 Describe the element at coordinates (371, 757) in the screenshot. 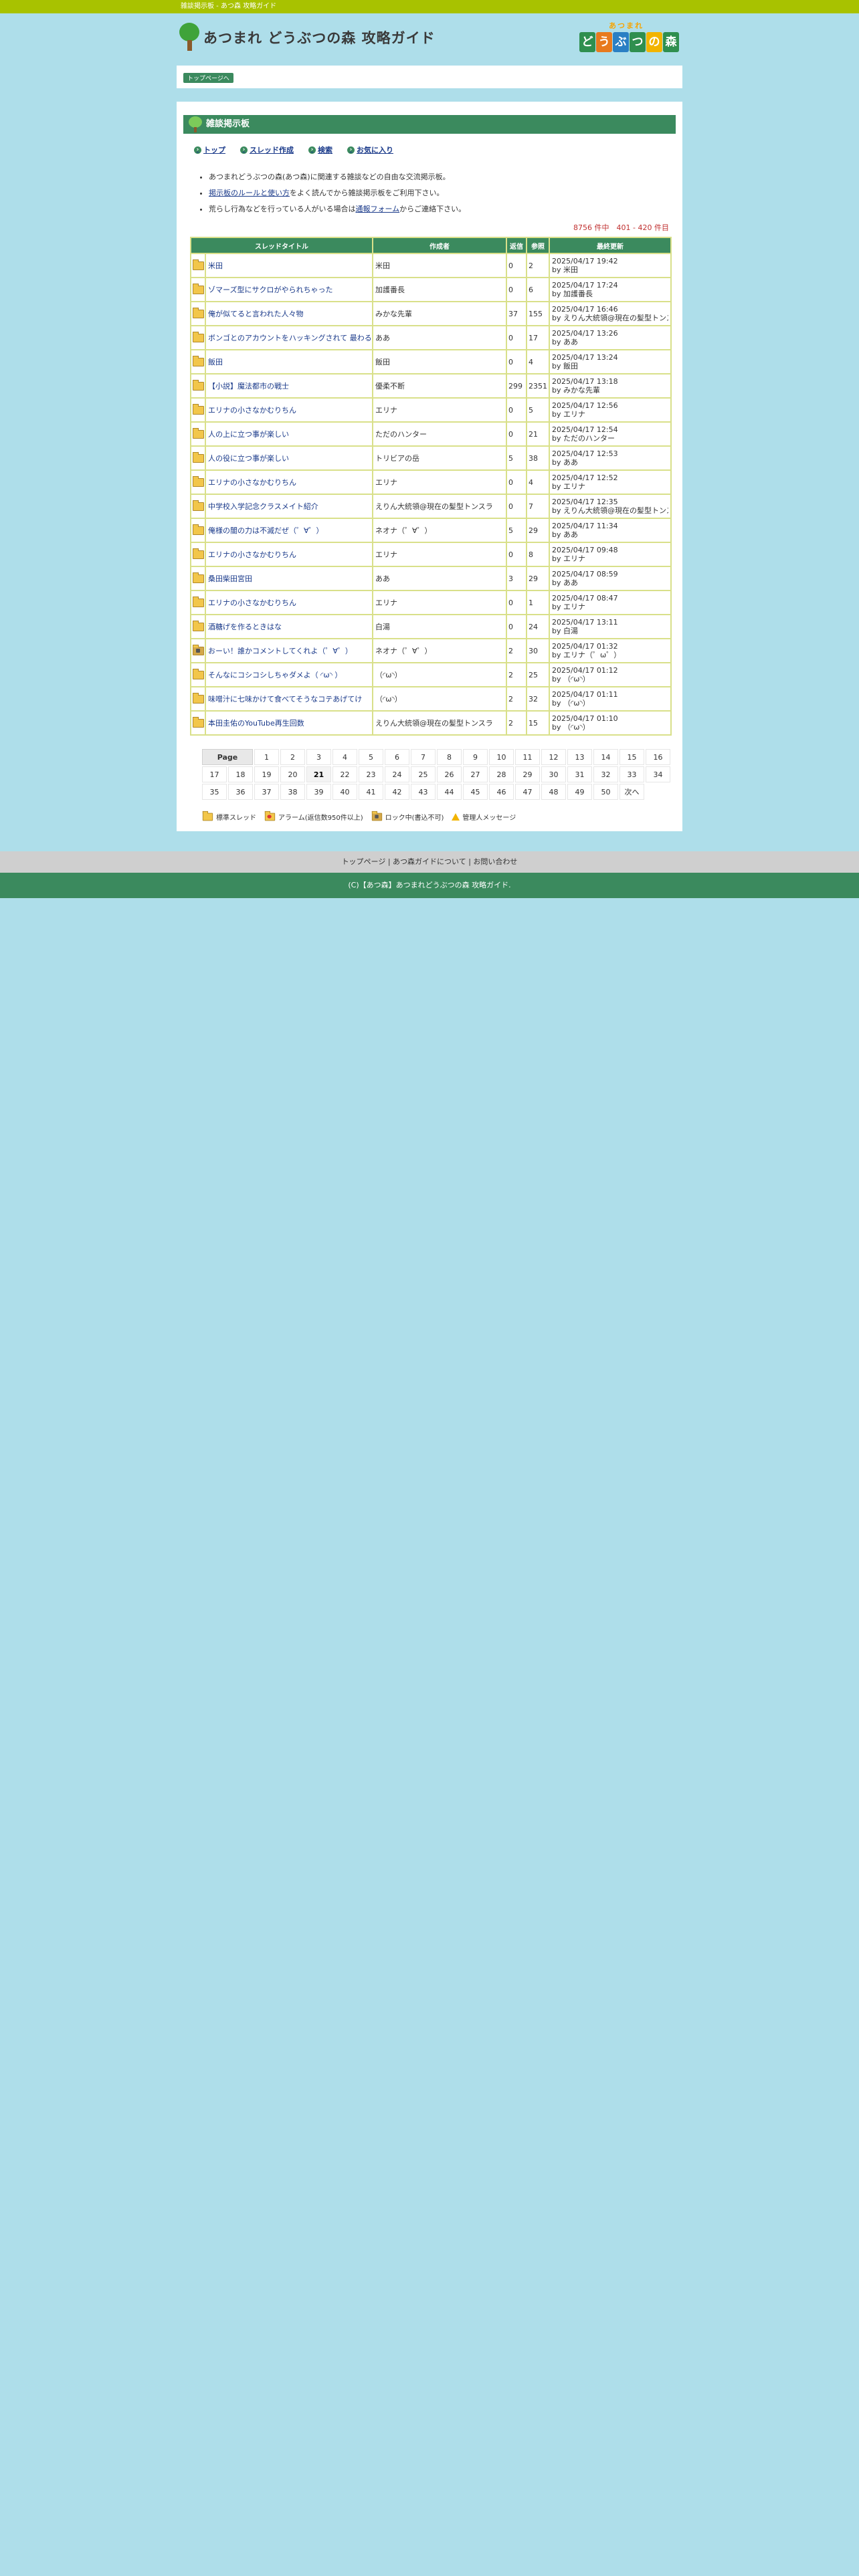

I see `page-link: 5` at that location.